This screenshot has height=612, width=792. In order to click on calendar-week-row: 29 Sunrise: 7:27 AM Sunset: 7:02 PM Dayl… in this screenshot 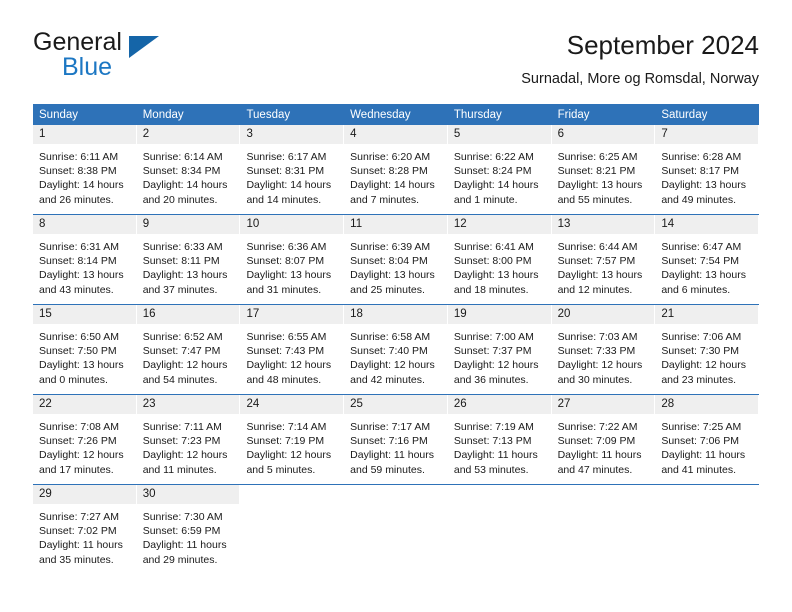, I will do `click(396, 529)`.